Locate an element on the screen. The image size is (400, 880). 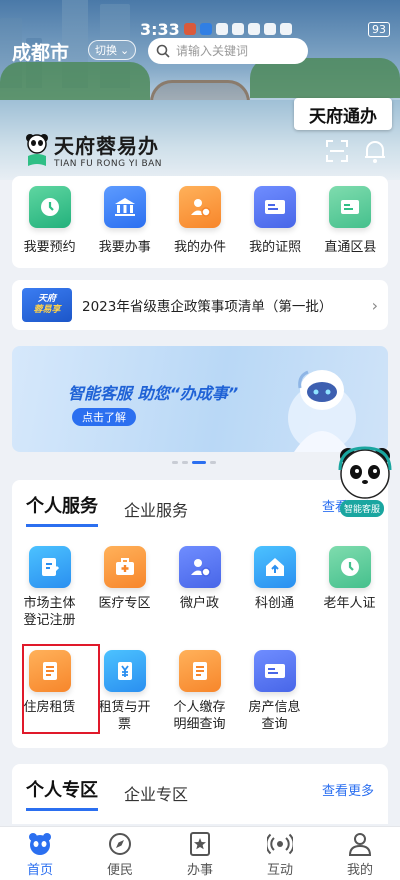
nav-mine: 我的 is located at coordinates (360, 855).